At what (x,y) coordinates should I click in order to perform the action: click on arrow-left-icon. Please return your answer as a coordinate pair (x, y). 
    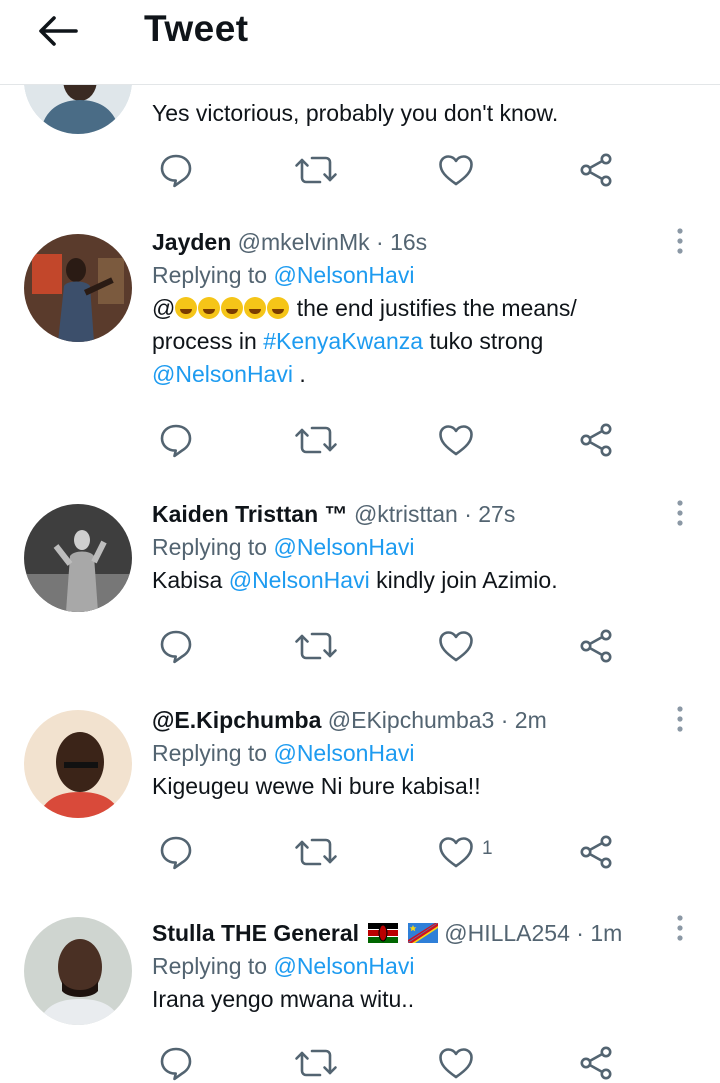
    Looking at the image, I should click on (58, 31).